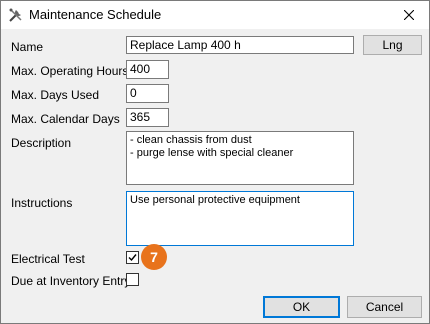 The height and width of the screenshot is (324, 430). I want to click on description-line: - purge lense with special cleaner, so click(212, 153).